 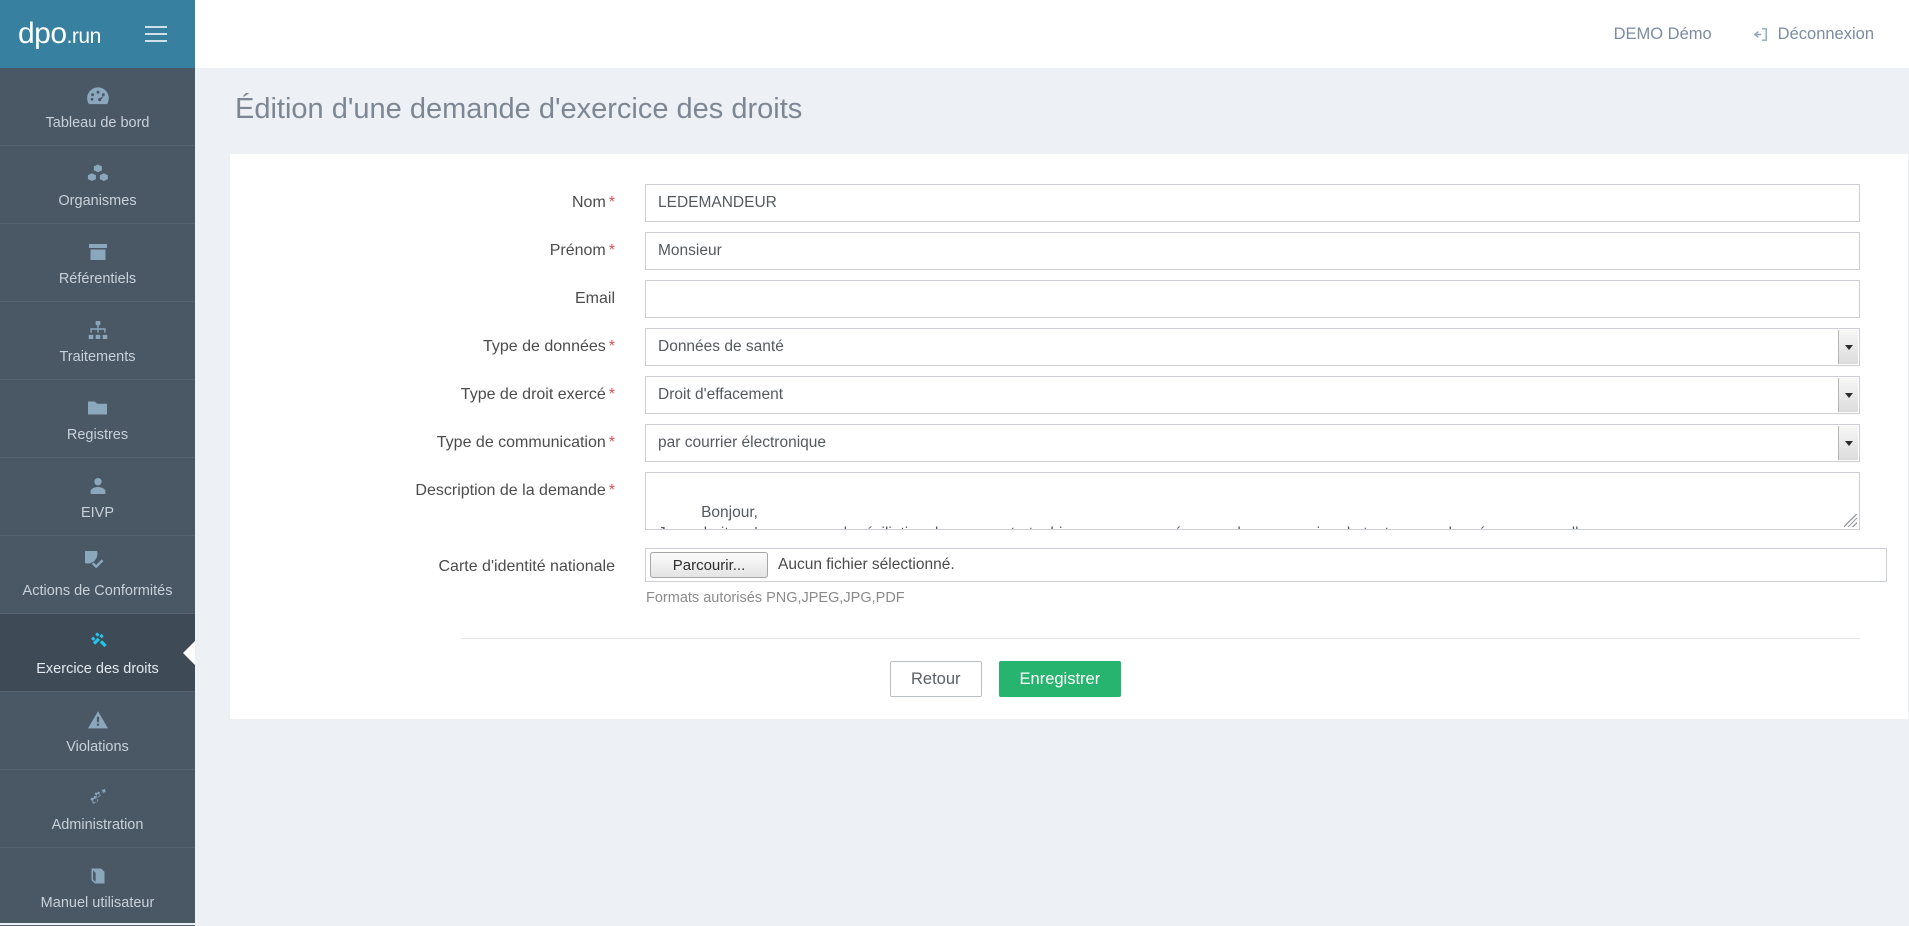 I want to click on label-carte-identite-text: Carte d'identité nationale, so click(x=526, y=566).